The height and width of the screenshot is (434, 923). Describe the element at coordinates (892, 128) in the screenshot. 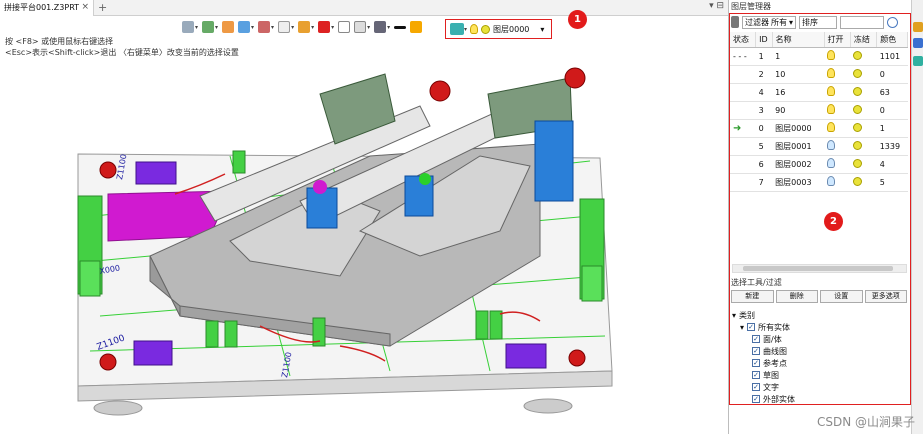

I see `row-color: 1` at that location.